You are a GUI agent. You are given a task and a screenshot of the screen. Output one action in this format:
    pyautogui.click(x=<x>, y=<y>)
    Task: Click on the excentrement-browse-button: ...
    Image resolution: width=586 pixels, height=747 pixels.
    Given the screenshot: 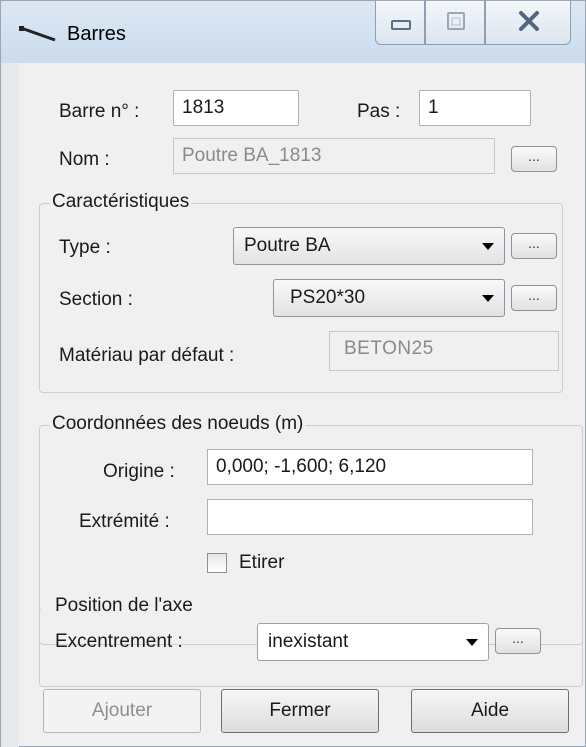 What is the action you would take?
    pyautogui.click(x=518, y=641)
    